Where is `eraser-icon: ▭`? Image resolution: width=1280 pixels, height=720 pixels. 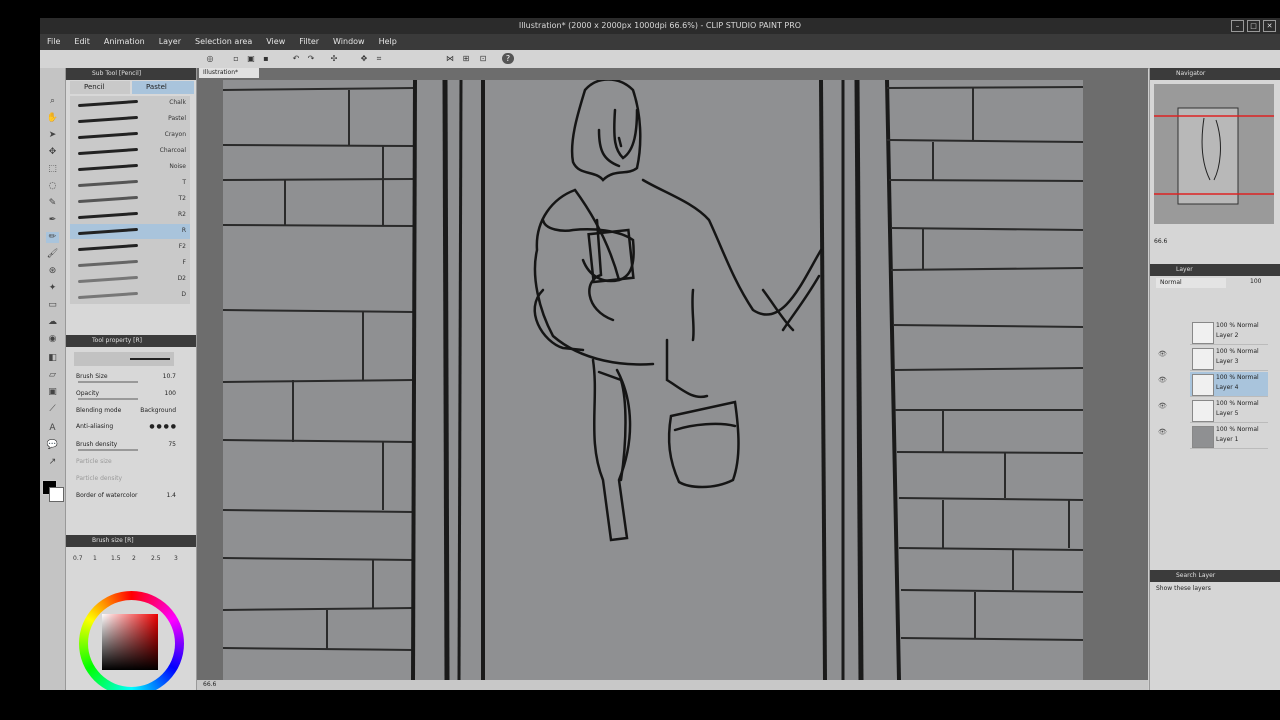 eraser-icon: ▭ is located at coordinates (52, 305).